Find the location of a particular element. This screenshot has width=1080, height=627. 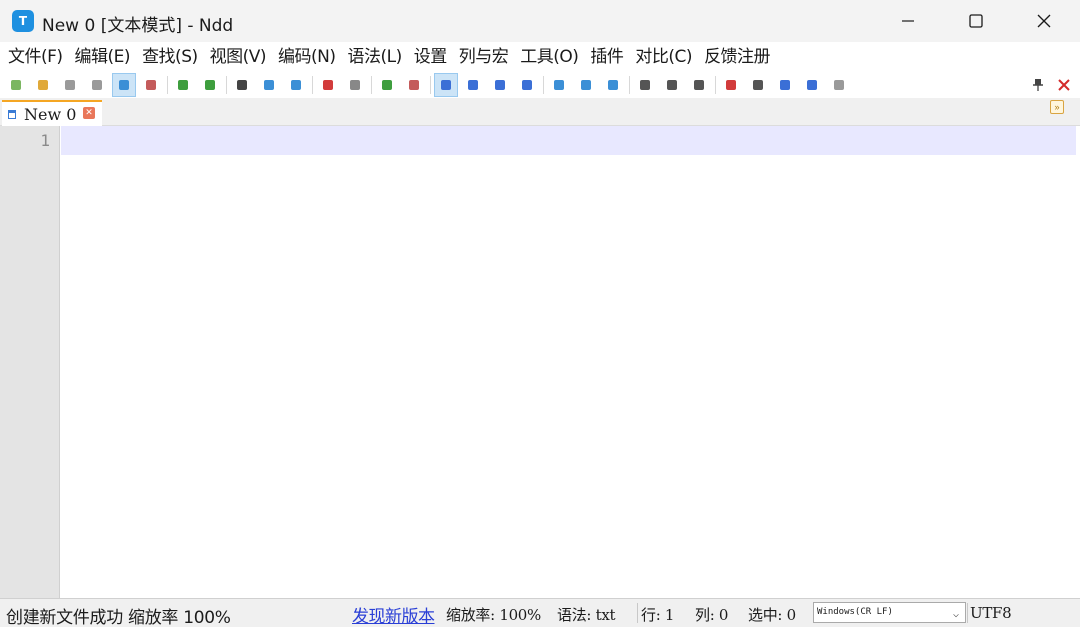

fold-forward-icon is located at coordinates (586, 85).